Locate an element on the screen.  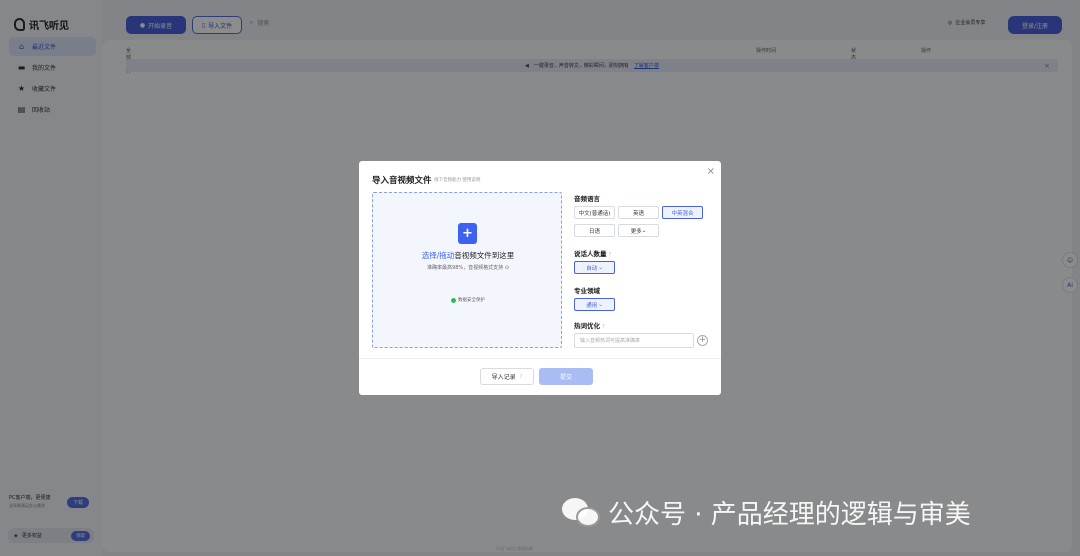
watermark-text: 公众号 · 产品经理的逻辑与审美 is located at coordinates (789, 515).